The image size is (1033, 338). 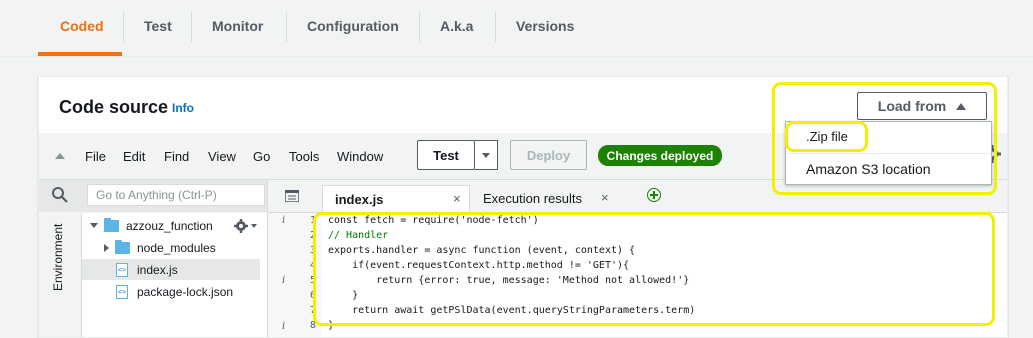 I want to click on menu-edit: Edit, so click(x=134, y=156).